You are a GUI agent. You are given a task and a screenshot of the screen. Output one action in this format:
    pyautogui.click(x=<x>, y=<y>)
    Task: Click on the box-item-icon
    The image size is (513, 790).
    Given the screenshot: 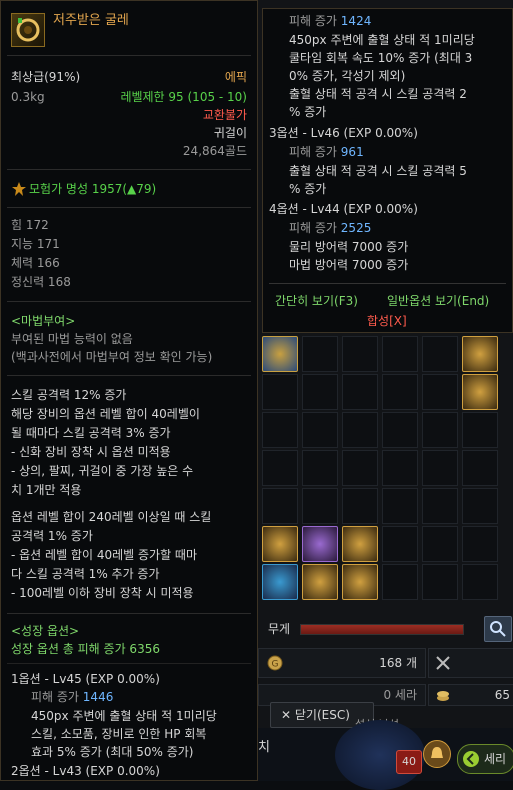 What is the action you would take?
    pyautogui.click(x=360, y=582)
    